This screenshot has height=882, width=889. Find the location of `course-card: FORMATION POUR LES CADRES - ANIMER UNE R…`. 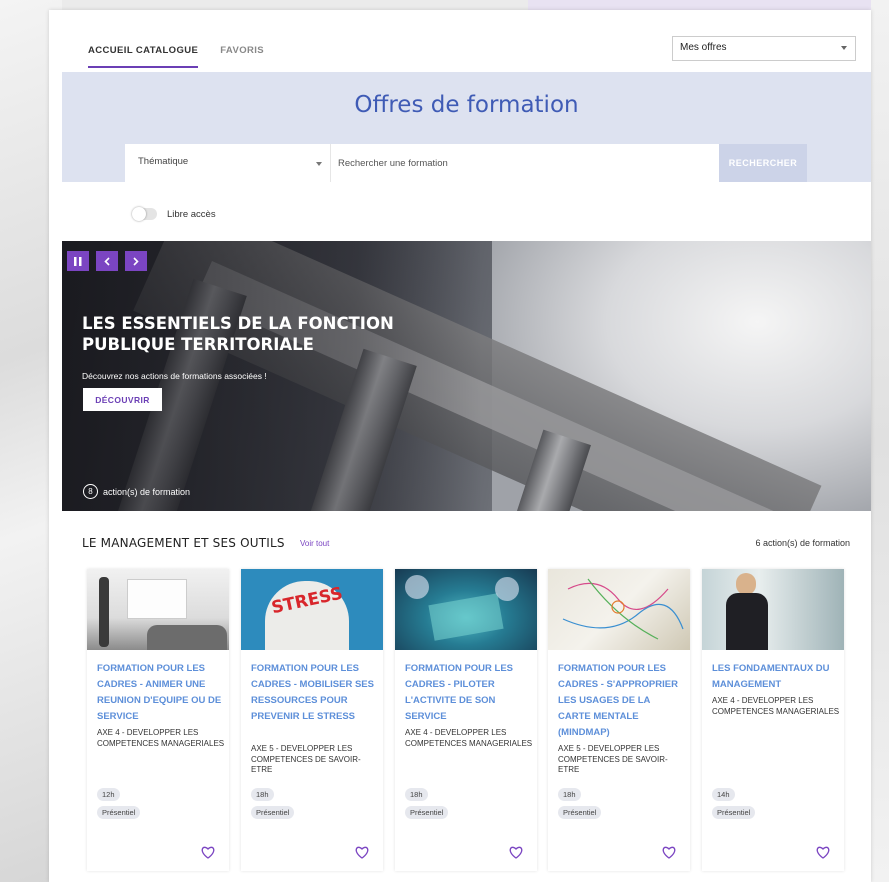

course-card: FORMATION POUR LES CADRES - ANIMER UNE R… is located at coordinates (158, 720).